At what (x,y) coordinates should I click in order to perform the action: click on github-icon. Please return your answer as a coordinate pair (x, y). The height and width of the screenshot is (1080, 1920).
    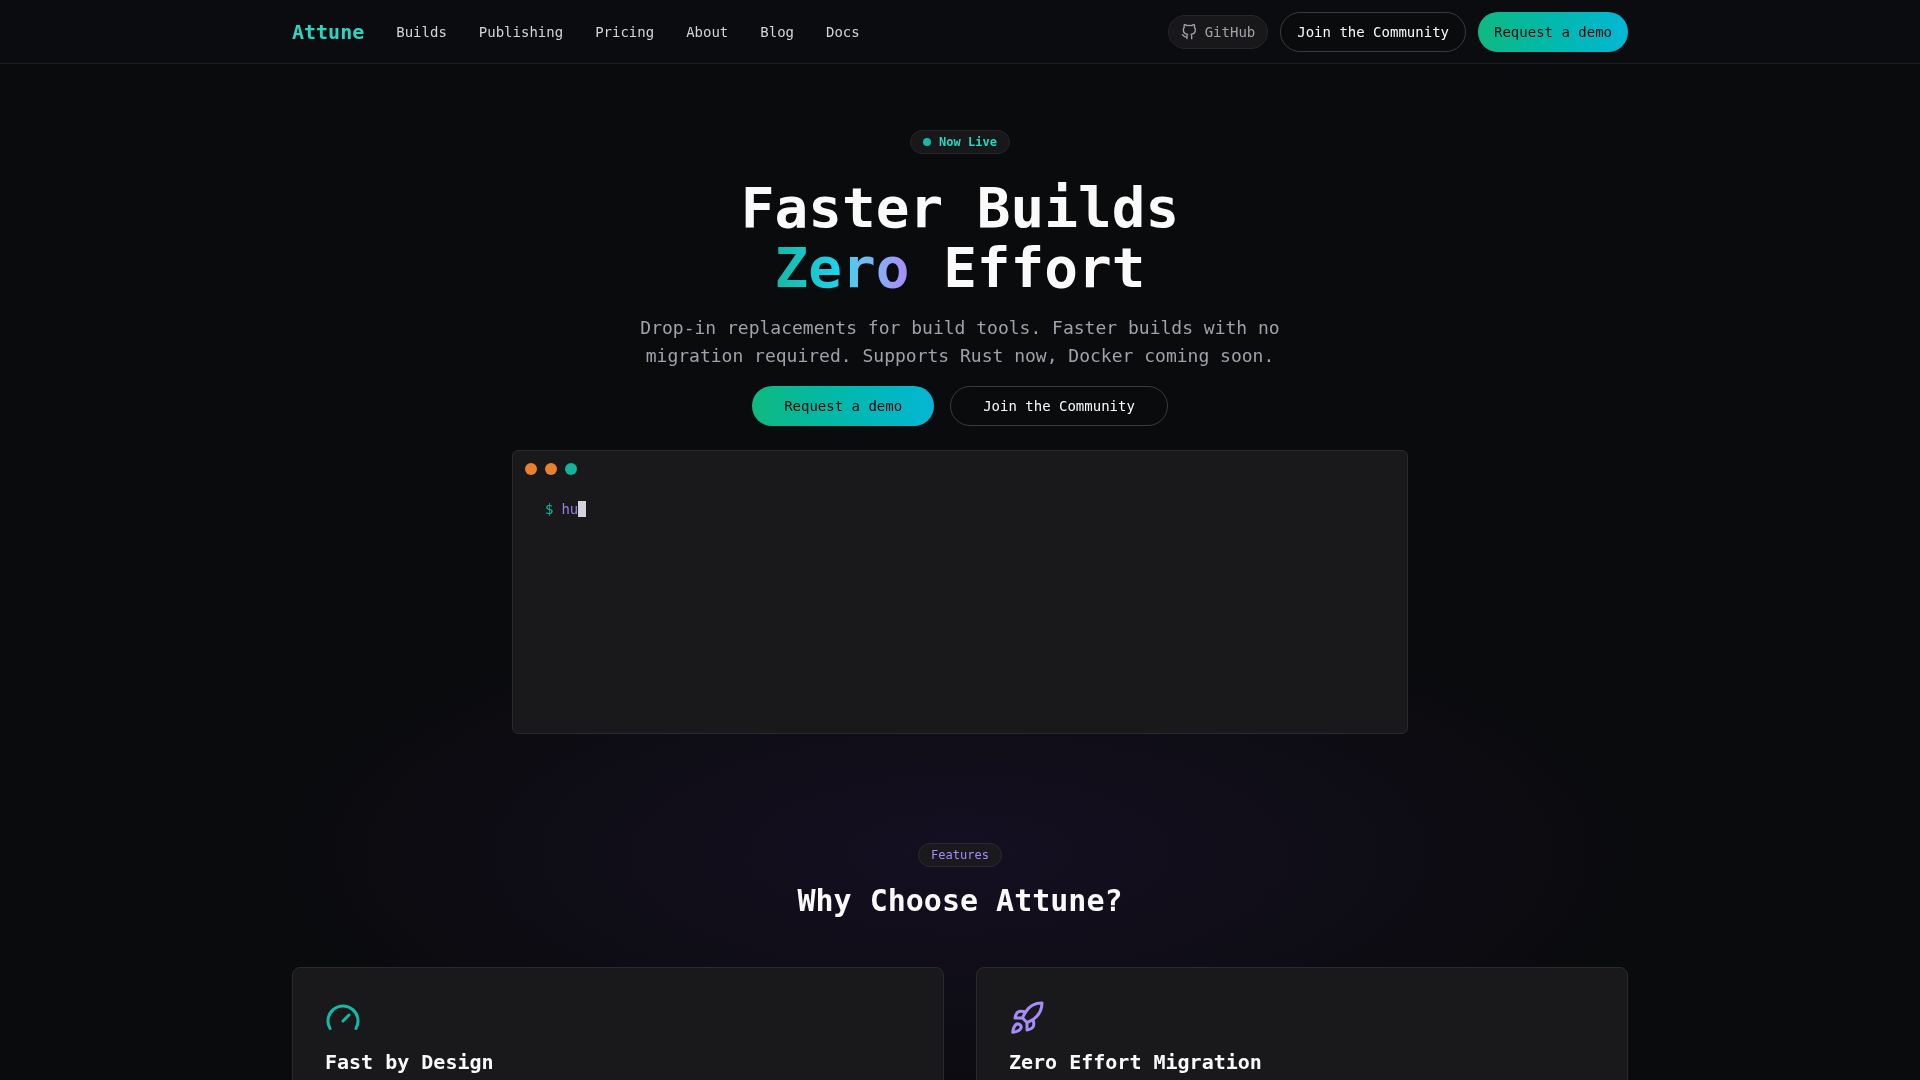
    Looking at the image, I should click on (1188, 31).